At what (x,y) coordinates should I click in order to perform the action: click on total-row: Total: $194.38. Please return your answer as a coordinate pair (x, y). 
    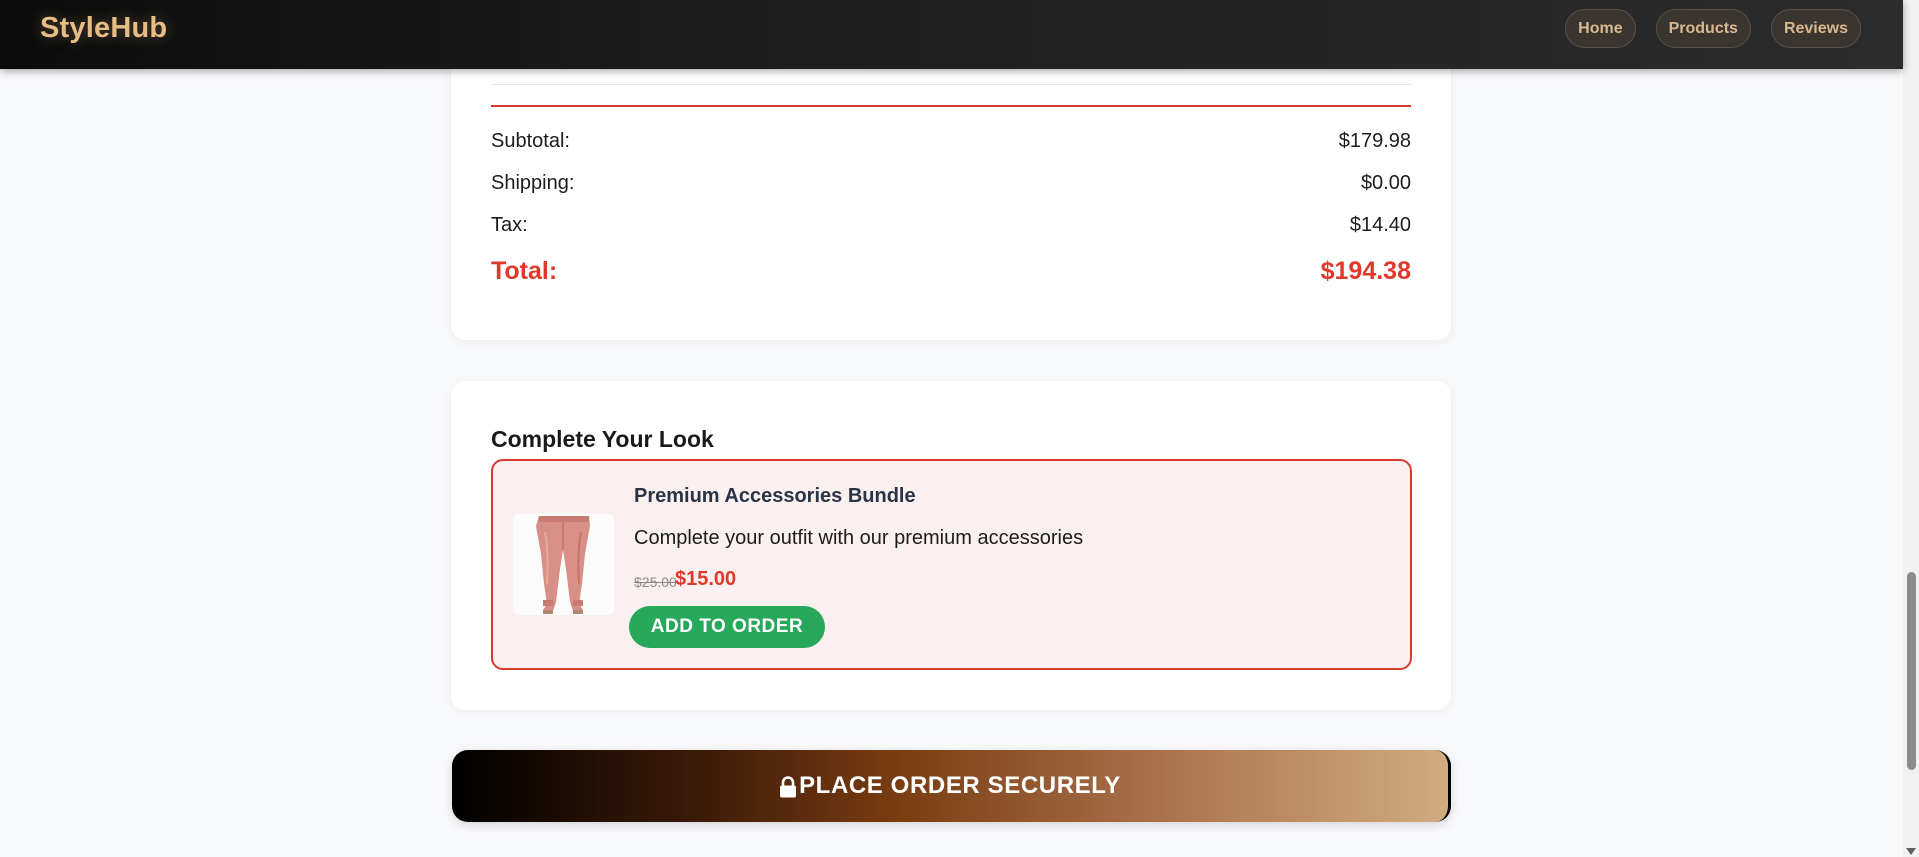
    Looking at the image, I should click on (951, 271).